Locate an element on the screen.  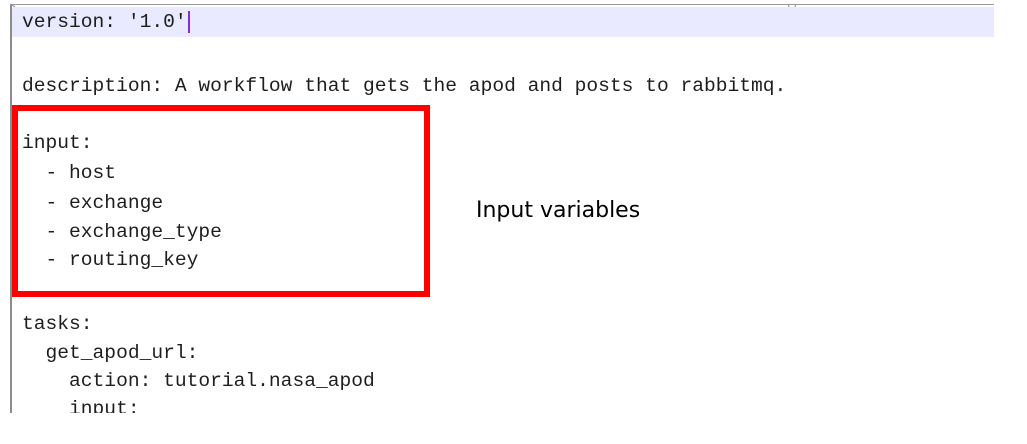
code-line: - exchange_type is located at coordinates (117, 232).